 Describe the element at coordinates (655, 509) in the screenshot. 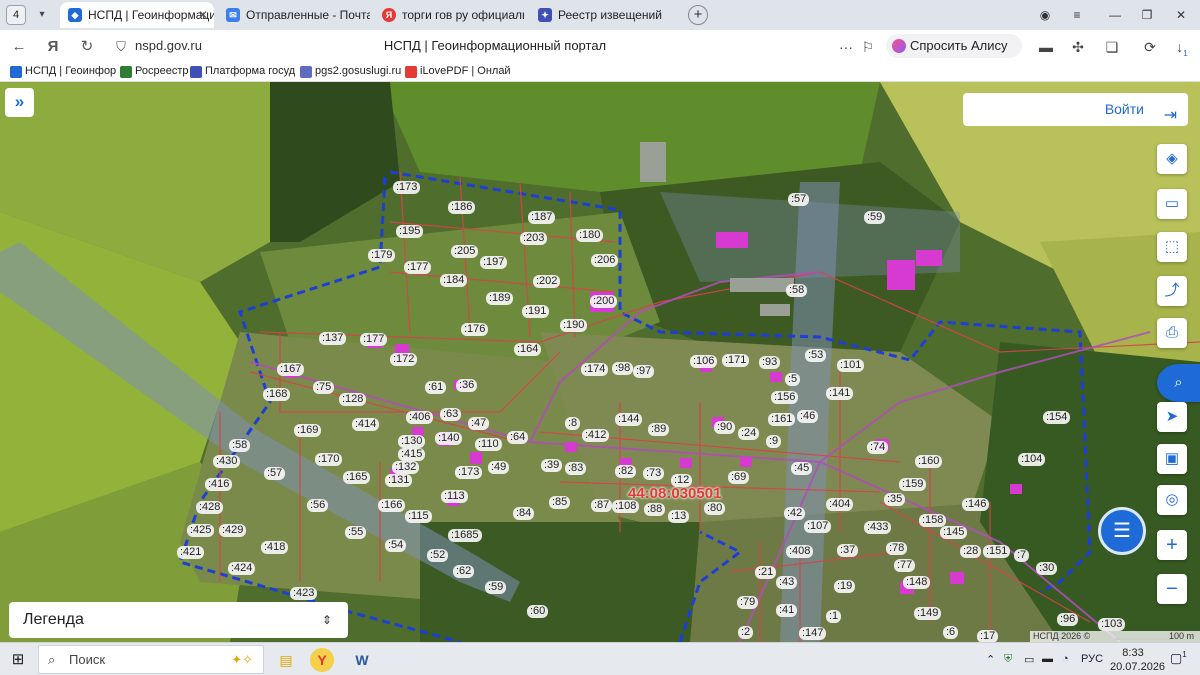

I see `parcel-label: :88` at that location.